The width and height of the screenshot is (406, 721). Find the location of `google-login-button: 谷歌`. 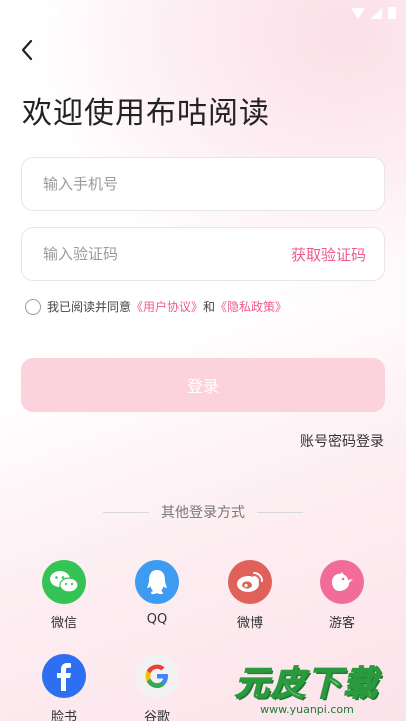

google-login-button: 谷歌 is located at coordinates (157, 687).